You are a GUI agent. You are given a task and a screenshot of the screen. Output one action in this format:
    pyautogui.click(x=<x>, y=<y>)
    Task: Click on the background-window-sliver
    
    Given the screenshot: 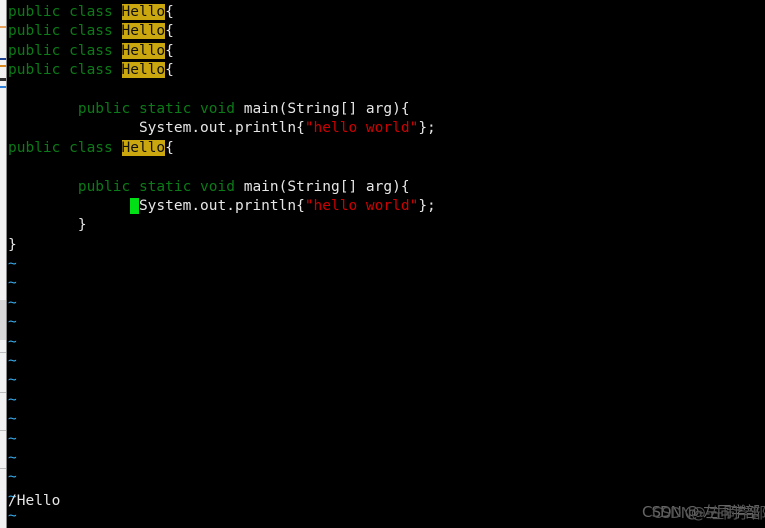 What is the action you would take?
    pyautogui.click(x=3, y=264)
    